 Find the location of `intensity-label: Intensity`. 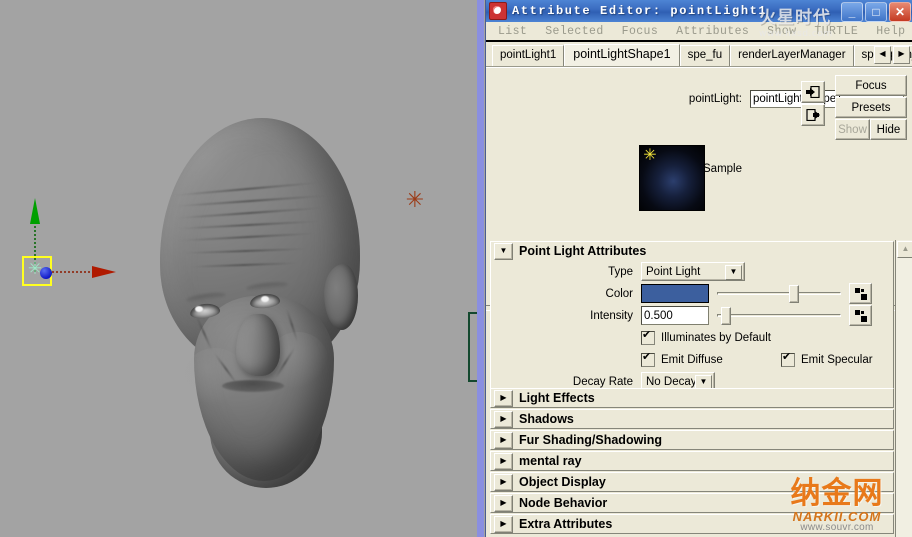

intensity-label: Intensity is located at coordinates (611, 315).